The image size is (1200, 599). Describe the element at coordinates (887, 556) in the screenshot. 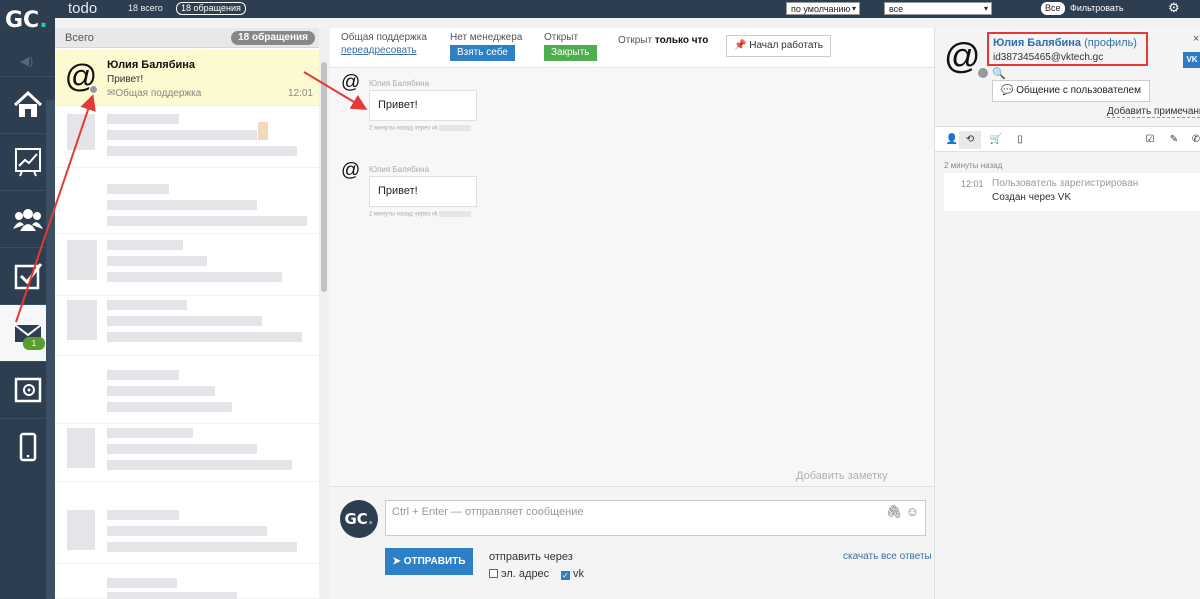

I see `show-all-replies-link: скачать все ответы` at that location.